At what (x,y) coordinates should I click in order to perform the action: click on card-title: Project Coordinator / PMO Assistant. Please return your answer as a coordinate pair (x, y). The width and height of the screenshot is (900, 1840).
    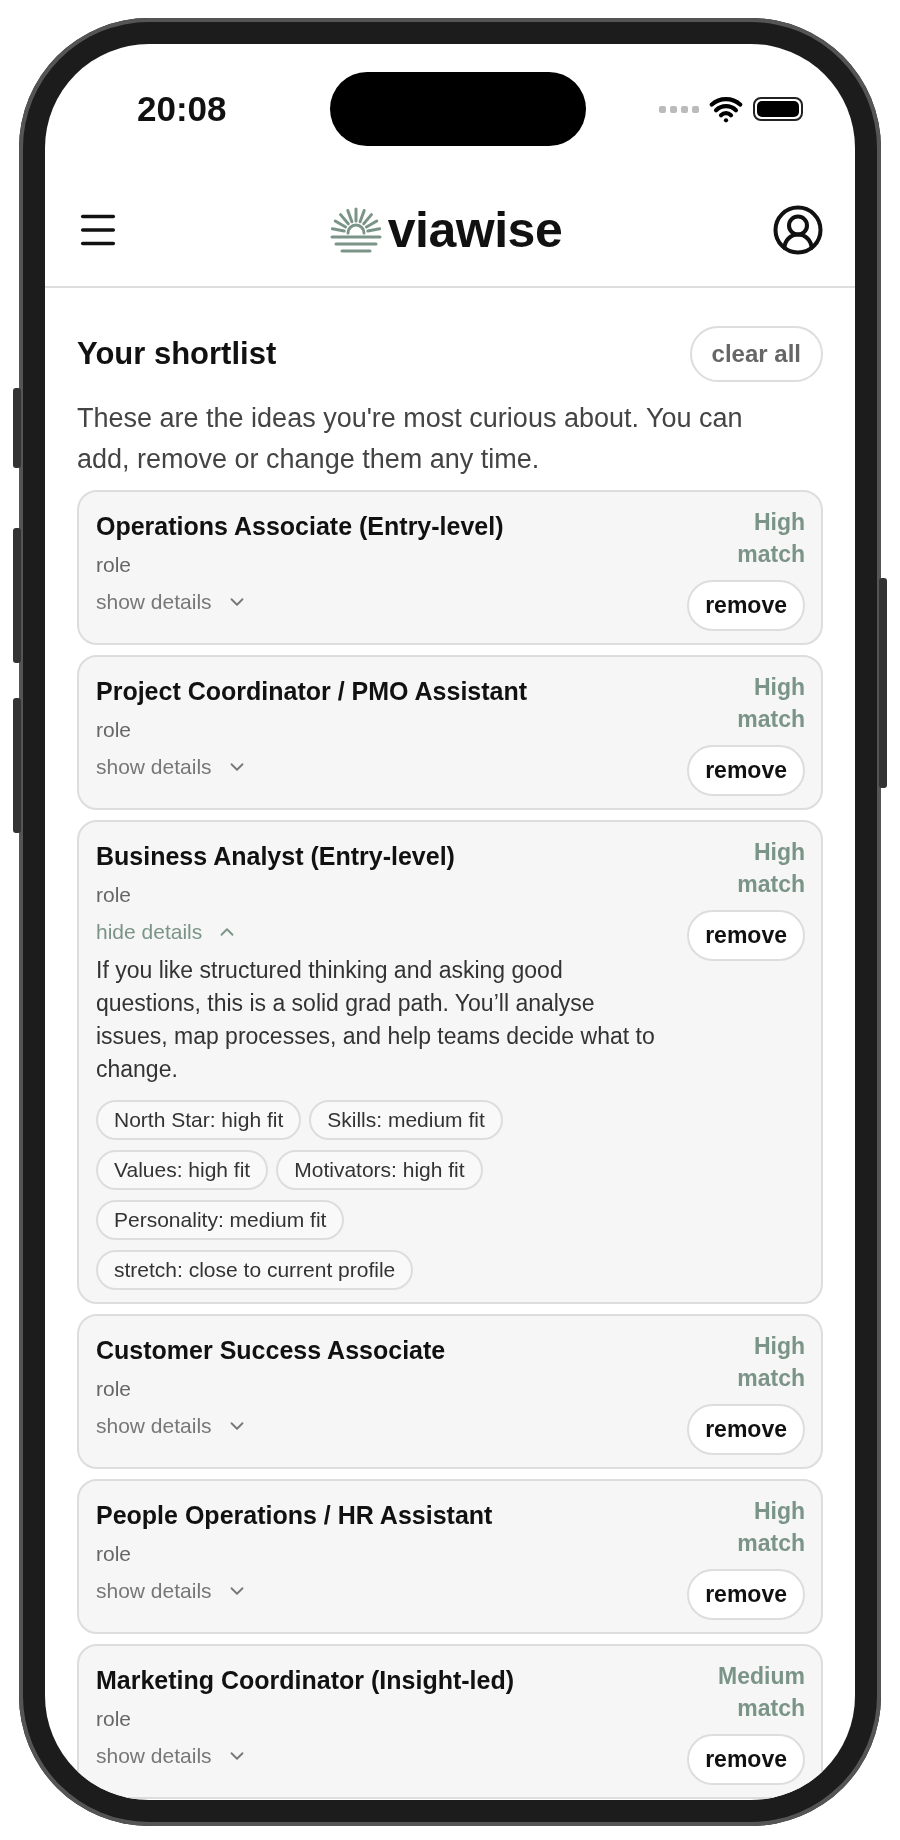
    Looking at the image, I should click on (312, 691).